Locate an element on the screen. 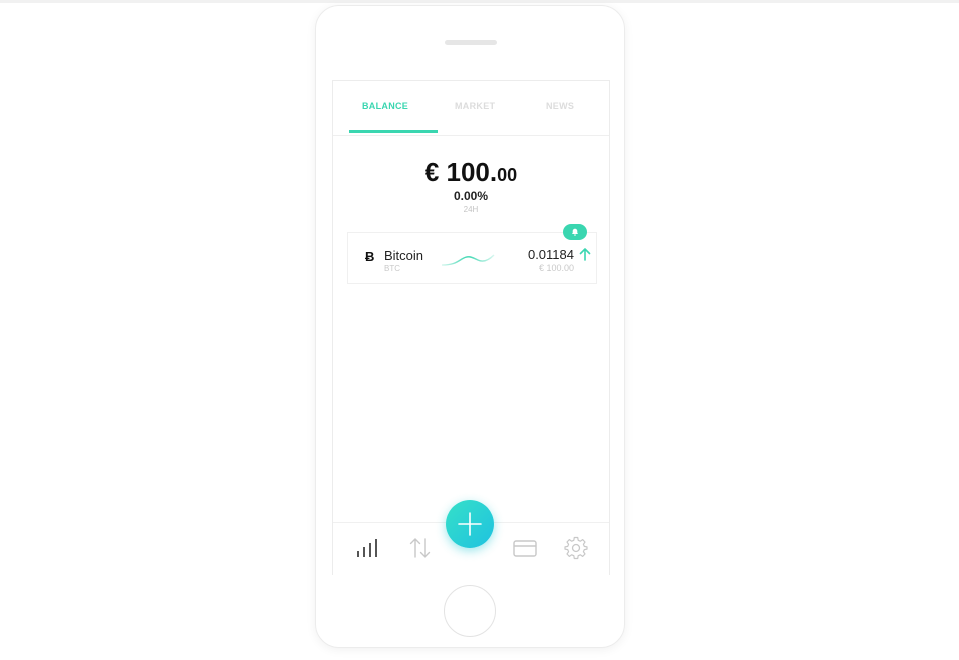  coin-value: € 100.00 is located at coordinates (556, 268).